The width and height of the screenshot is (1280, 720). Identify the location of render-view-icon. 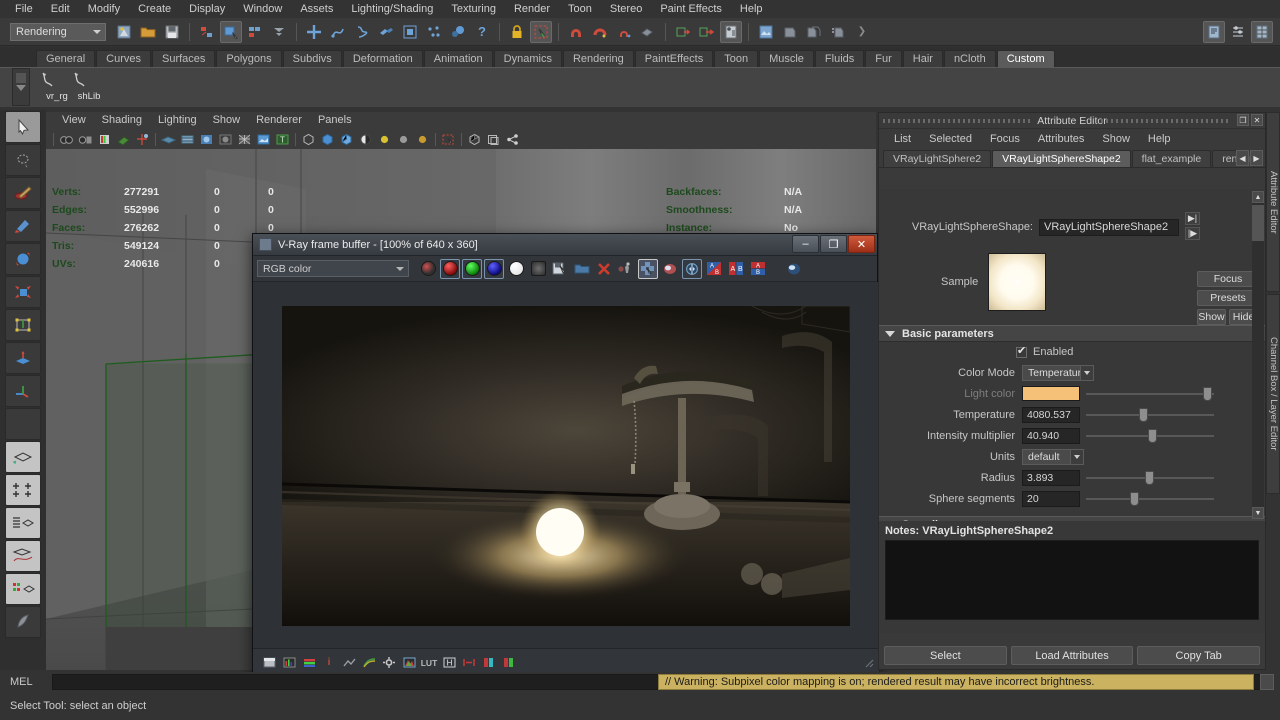
(766, 32).